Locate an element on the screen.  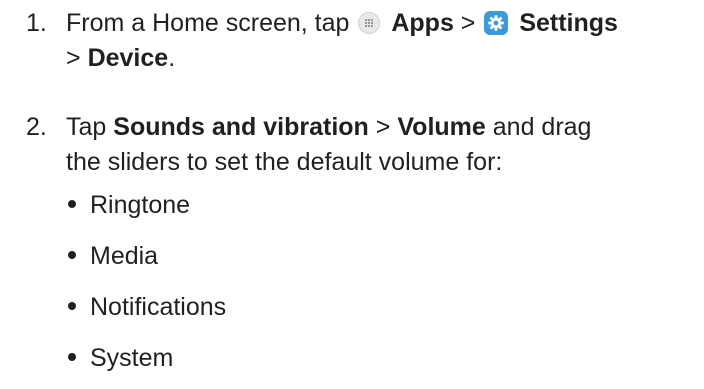
apps-label: Apps is located at coordinates (422, 23).